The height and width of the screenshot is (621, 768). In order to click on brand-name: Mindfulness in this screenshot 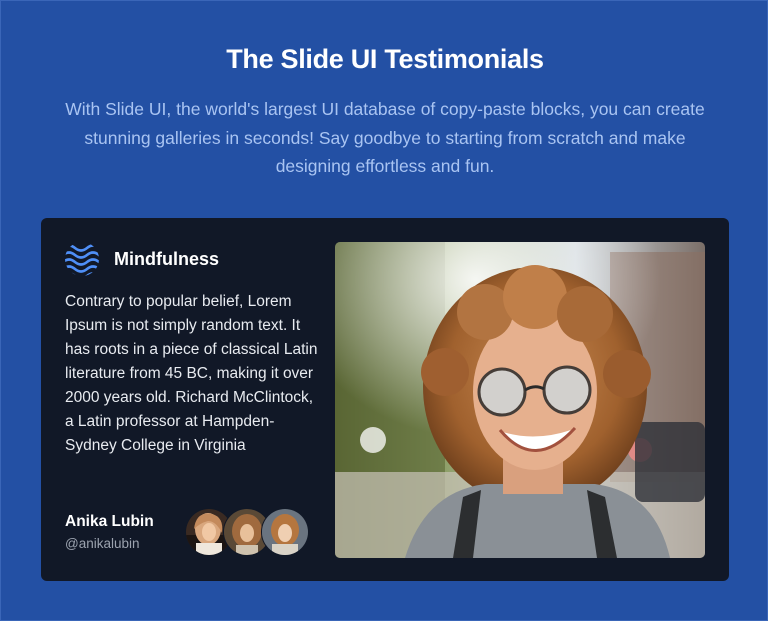, I will do `click(167, 258)`.